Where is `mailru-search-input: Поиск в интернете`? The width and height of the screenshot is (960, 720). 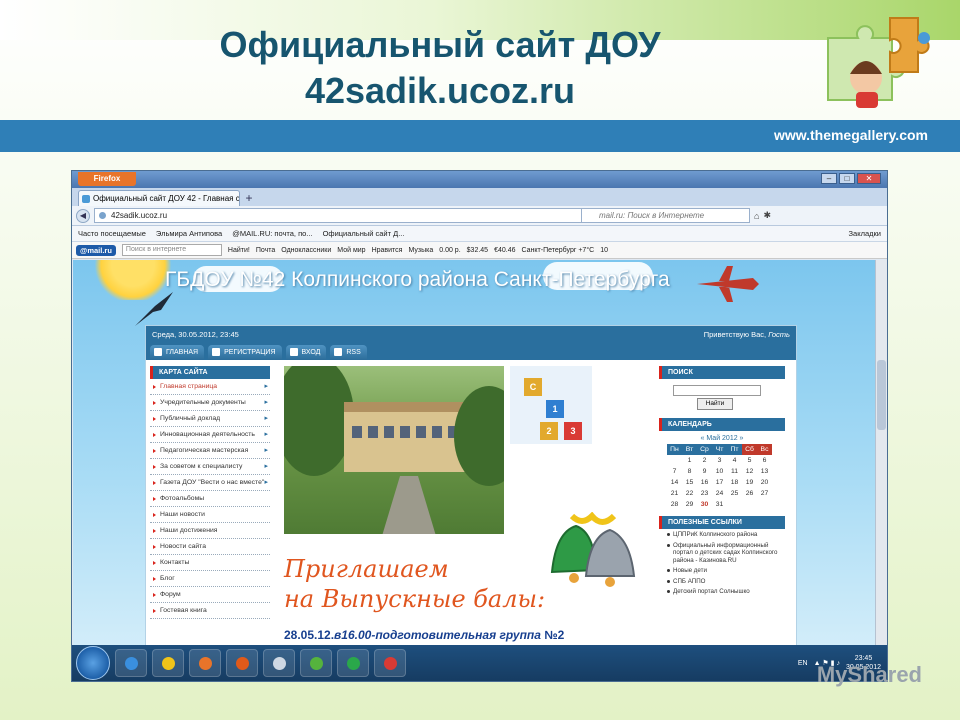 mailru-search-input: Поиск в интернете is located at coordinates (171, 250).